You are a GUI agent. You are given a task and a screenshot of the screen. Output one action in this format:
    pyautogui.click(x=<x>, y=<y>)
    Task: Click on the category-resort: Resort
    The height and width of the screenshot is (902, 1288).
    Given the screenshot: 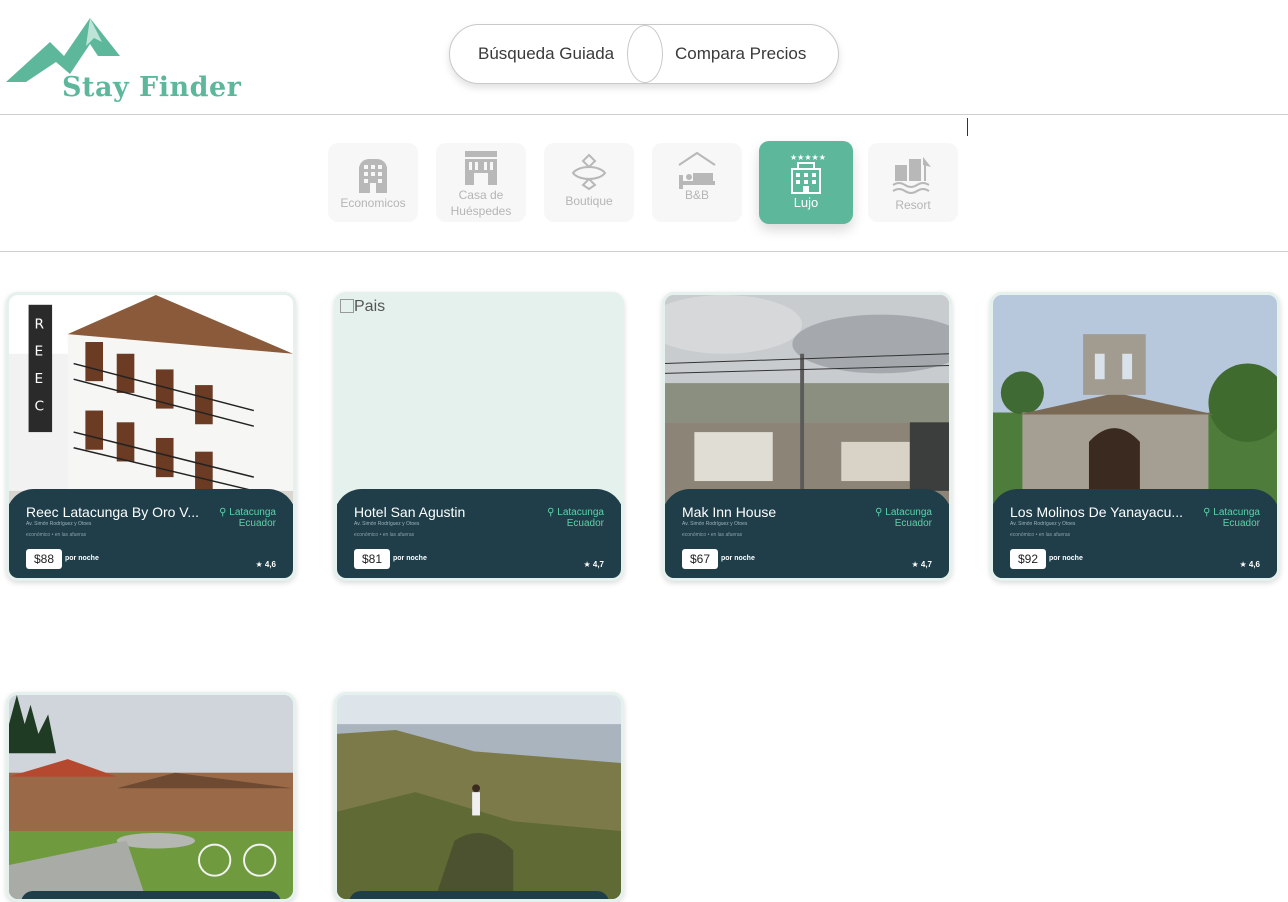 What is the action you would take?
    pyautogui.click(x=913, y=182)
    